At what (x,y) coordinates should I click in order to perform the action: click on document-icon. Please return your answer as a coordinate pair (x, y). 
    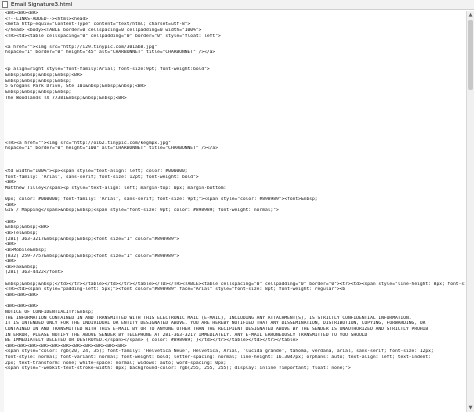
    Looking at the image, I should click on (5, 4).